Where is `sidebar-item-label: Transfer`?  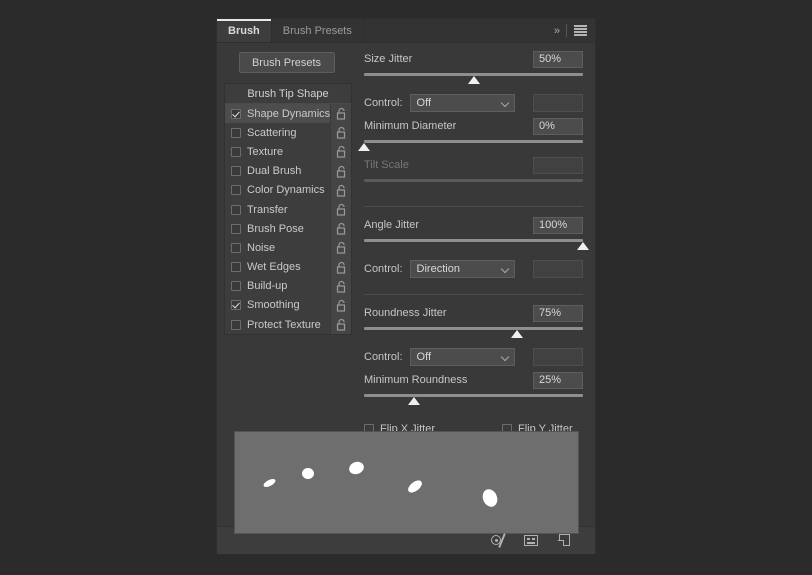 sidebar-item-label: Transfer is located at coordinates (267, 209).